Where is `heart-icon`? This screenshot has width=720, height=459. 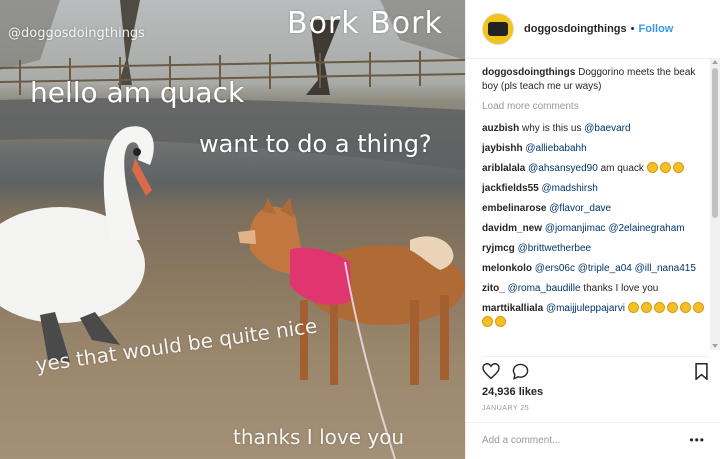
heart-icon is located at coordinates (491, 371).